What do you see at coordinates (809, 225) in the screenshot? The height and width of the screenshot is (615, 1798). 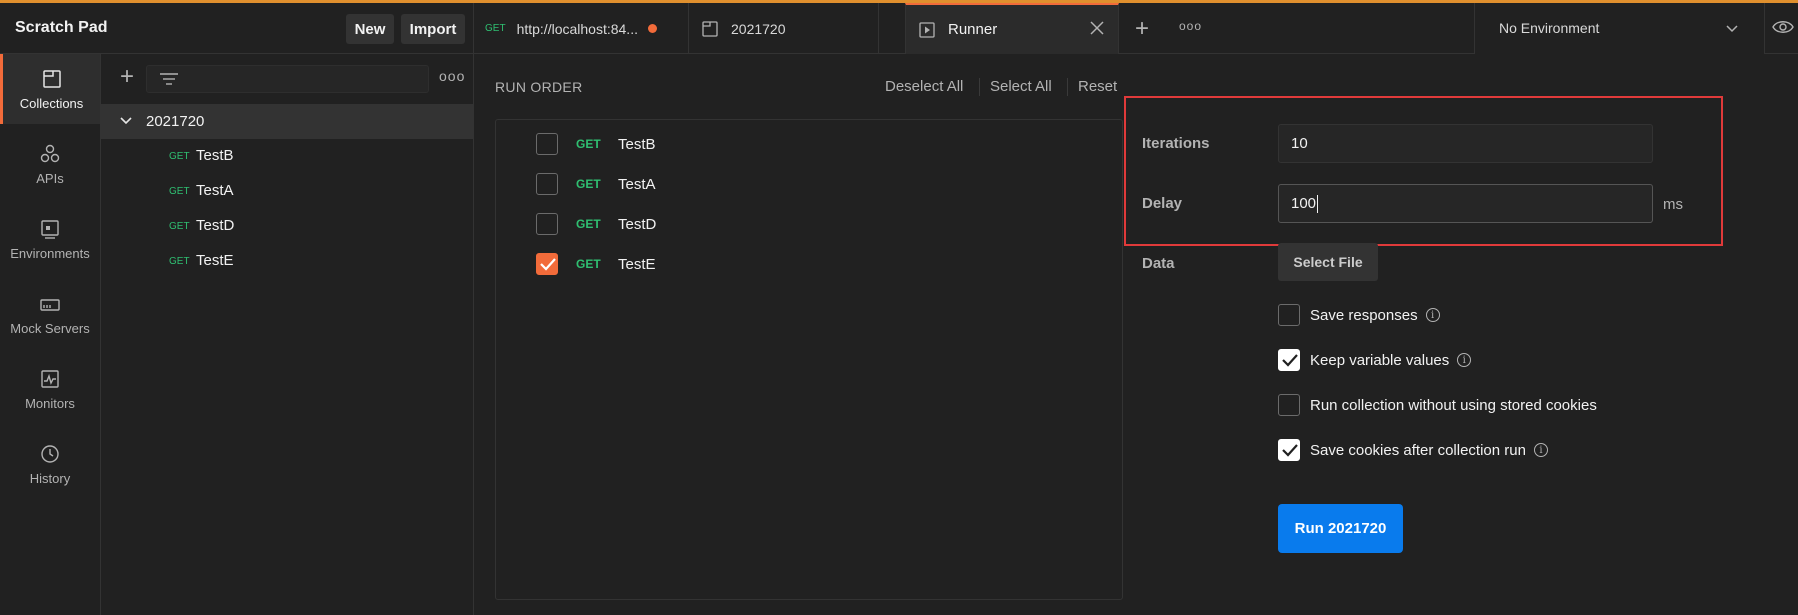 I see `run-order-item: GET TestD` at bounding box center [809, 225].